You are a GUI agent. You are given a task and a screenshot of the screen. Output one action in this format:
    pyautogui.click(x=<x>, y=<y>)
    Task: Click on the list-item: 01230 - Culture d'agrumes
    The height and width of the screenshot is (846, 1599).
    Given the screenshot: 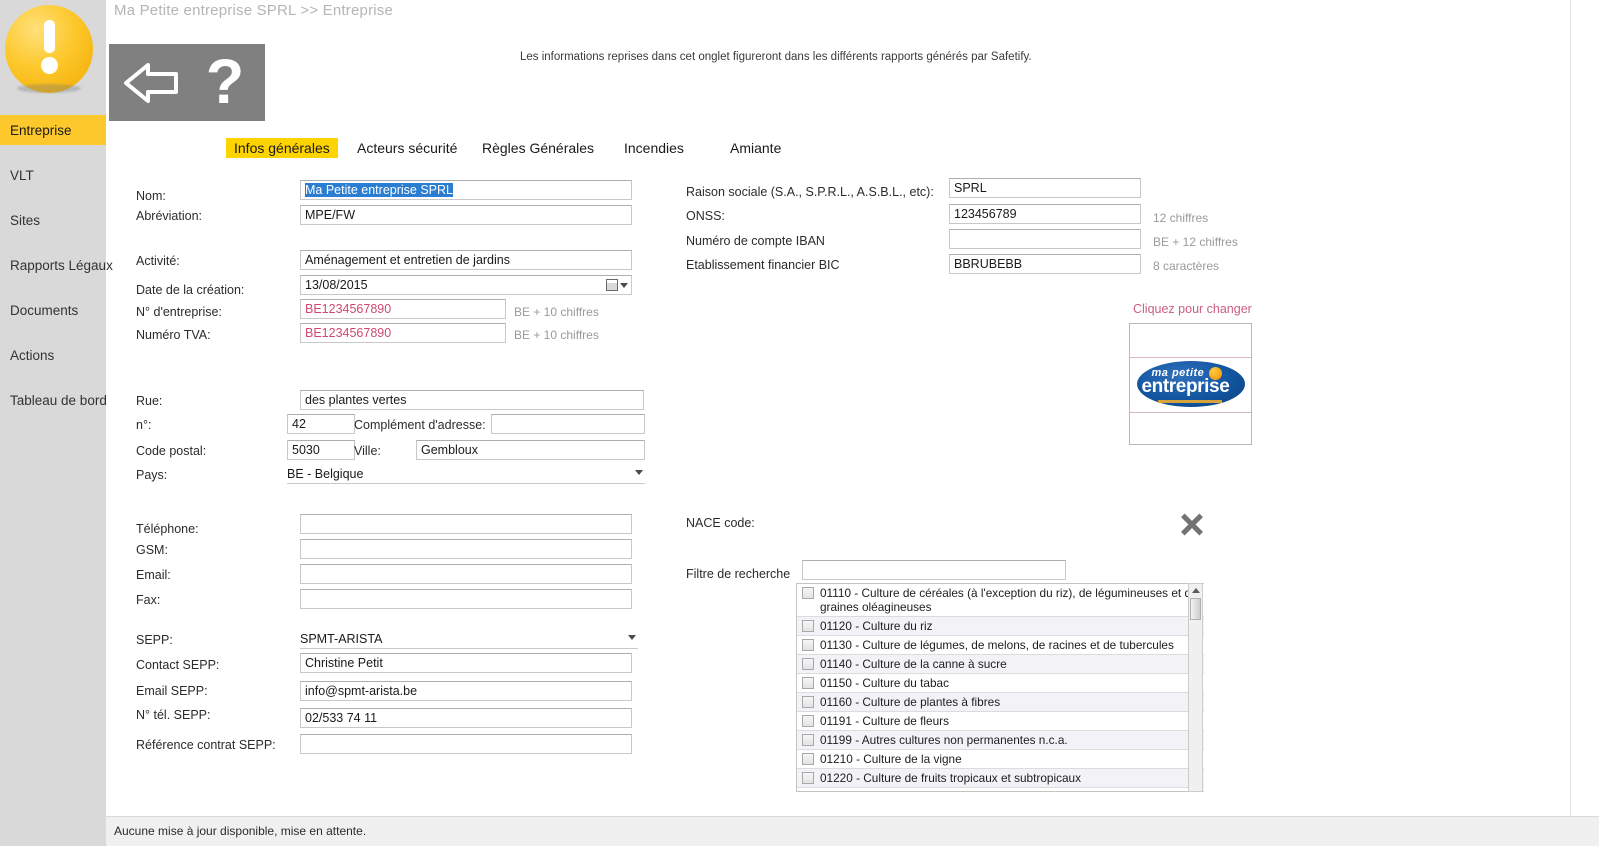 What is the action you would take?
    pyautogui.click(x=1000, y=790)
    